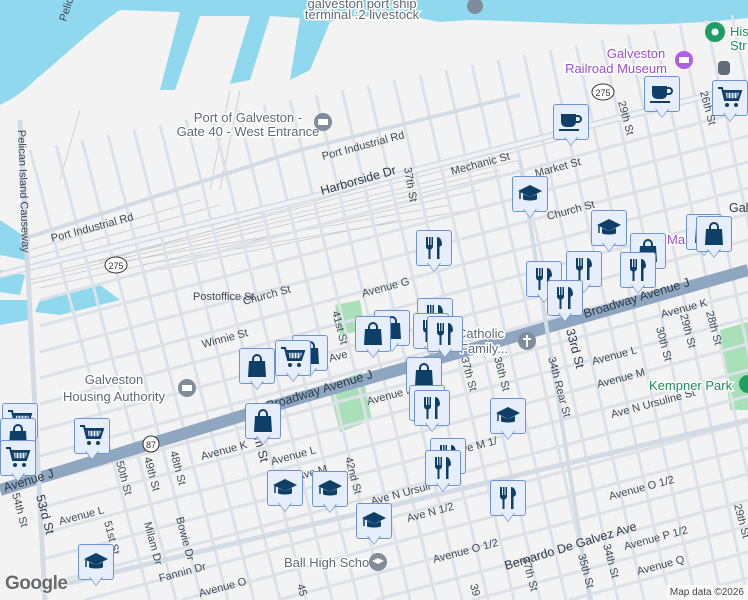 This screenshot has width=748, height=600. Describe the element at coordinates (19, 510) in the screenshot. I see `label-54th: 54th St` at that location.